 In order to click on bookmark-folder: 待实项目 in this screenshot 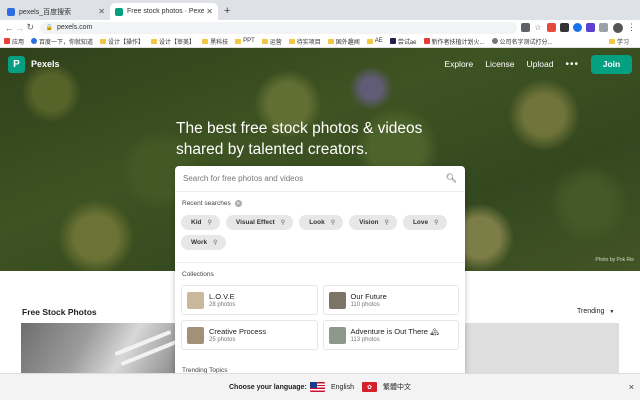, I will do `click(304, 41)`.